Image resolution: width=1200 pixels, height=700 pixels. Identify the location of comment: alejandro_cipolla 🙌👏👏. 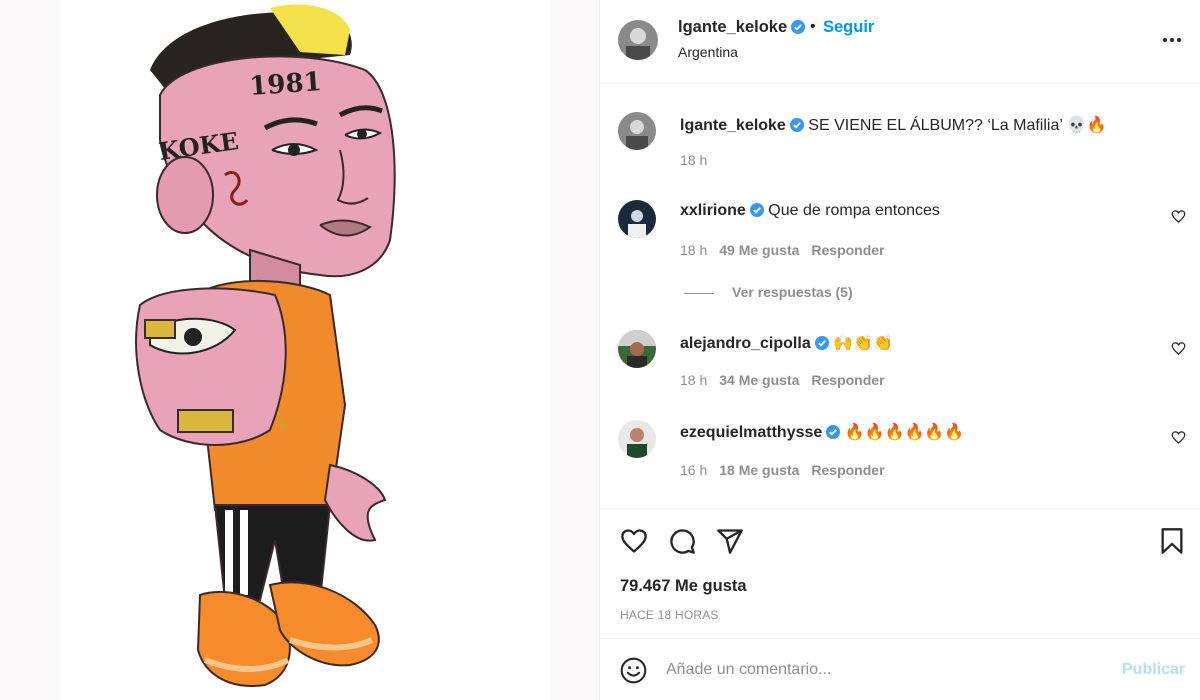
(786, 343).